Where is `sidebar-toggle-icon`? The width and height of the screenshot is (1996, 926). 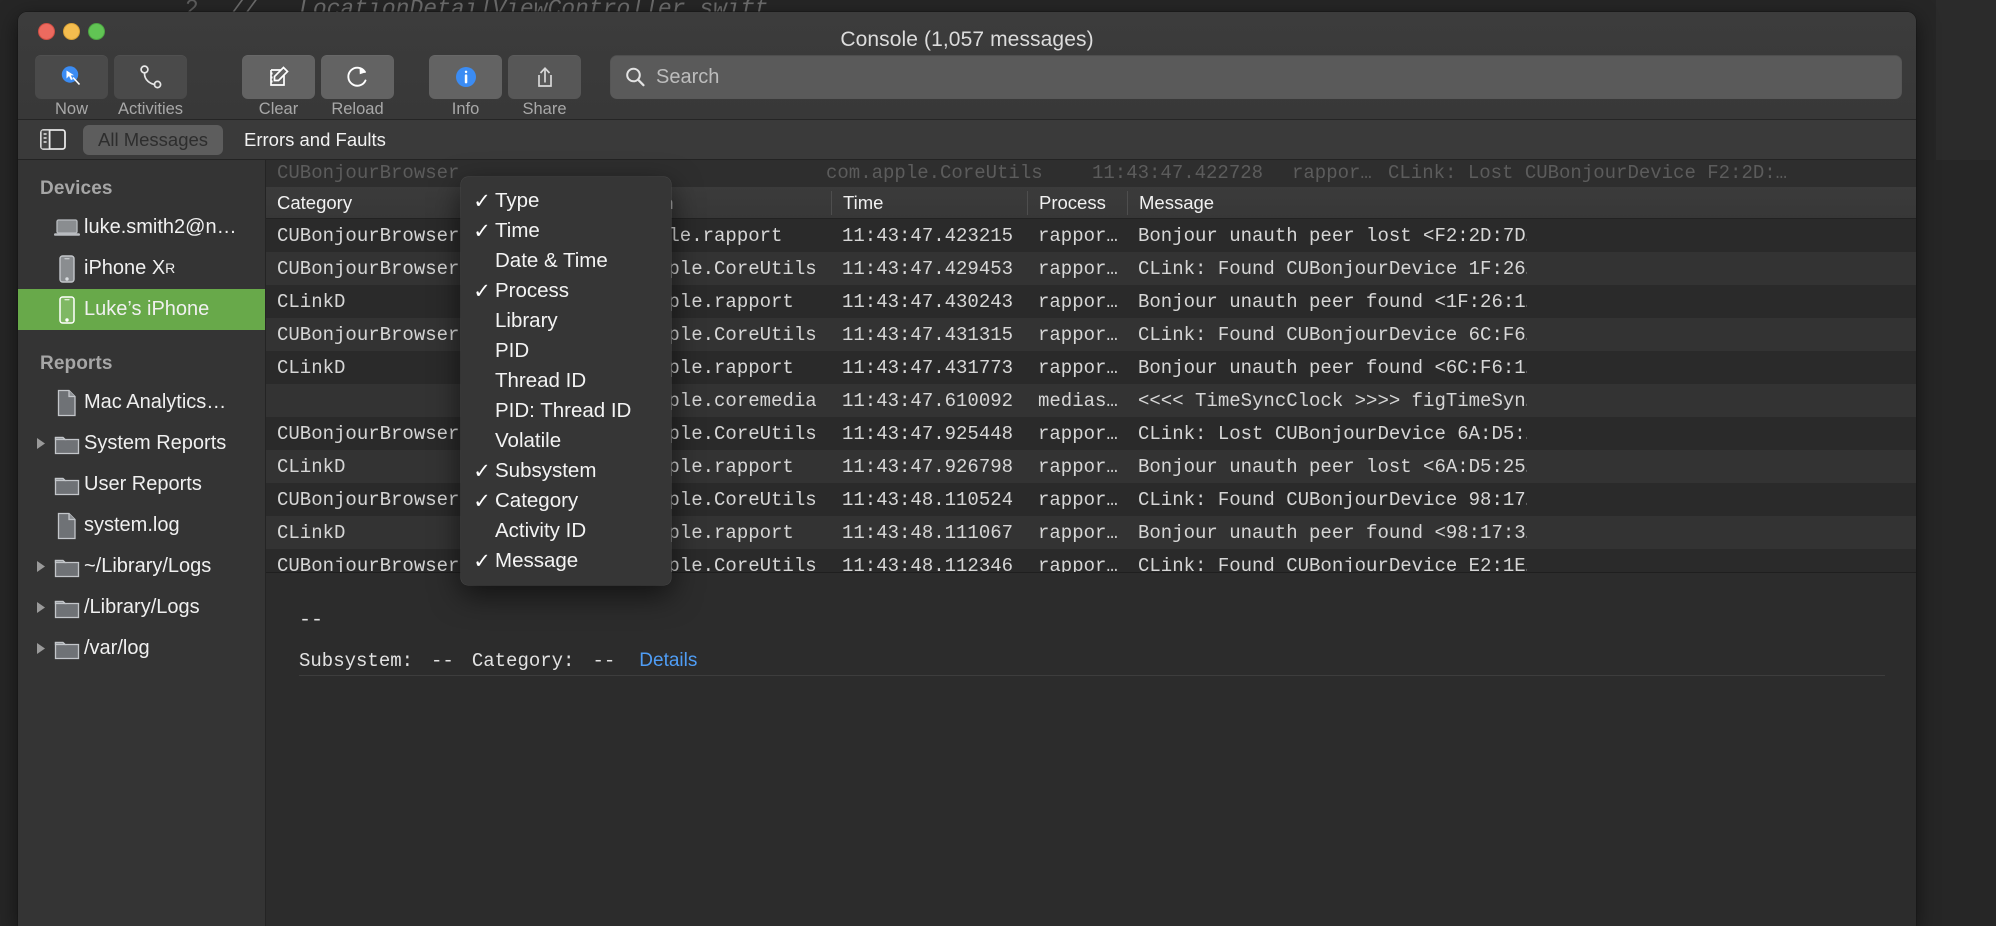
sidebar-toggle-icon is located at coordinates (53, 139).